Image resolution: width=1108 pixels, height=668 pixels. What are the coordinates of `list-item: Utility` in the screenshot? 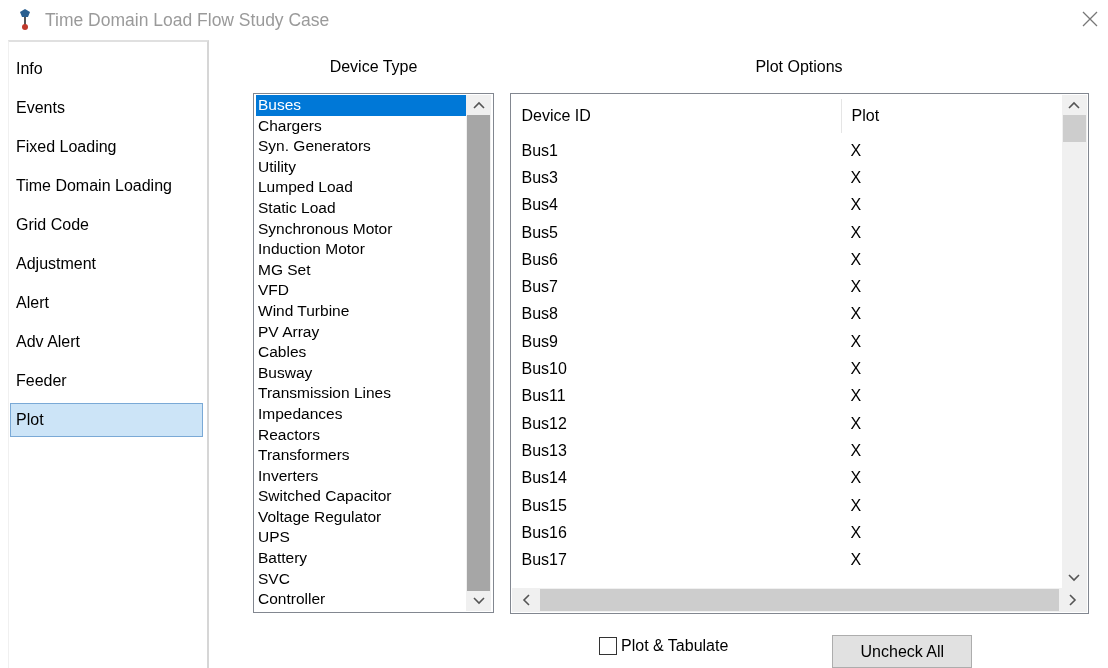 It's located at (361, 167).